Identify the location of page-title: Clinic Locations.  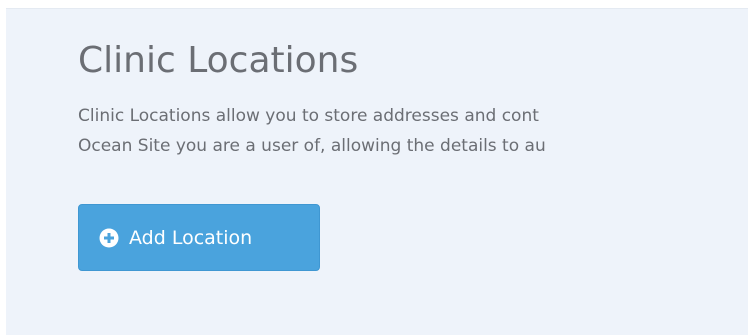
(218, 60).